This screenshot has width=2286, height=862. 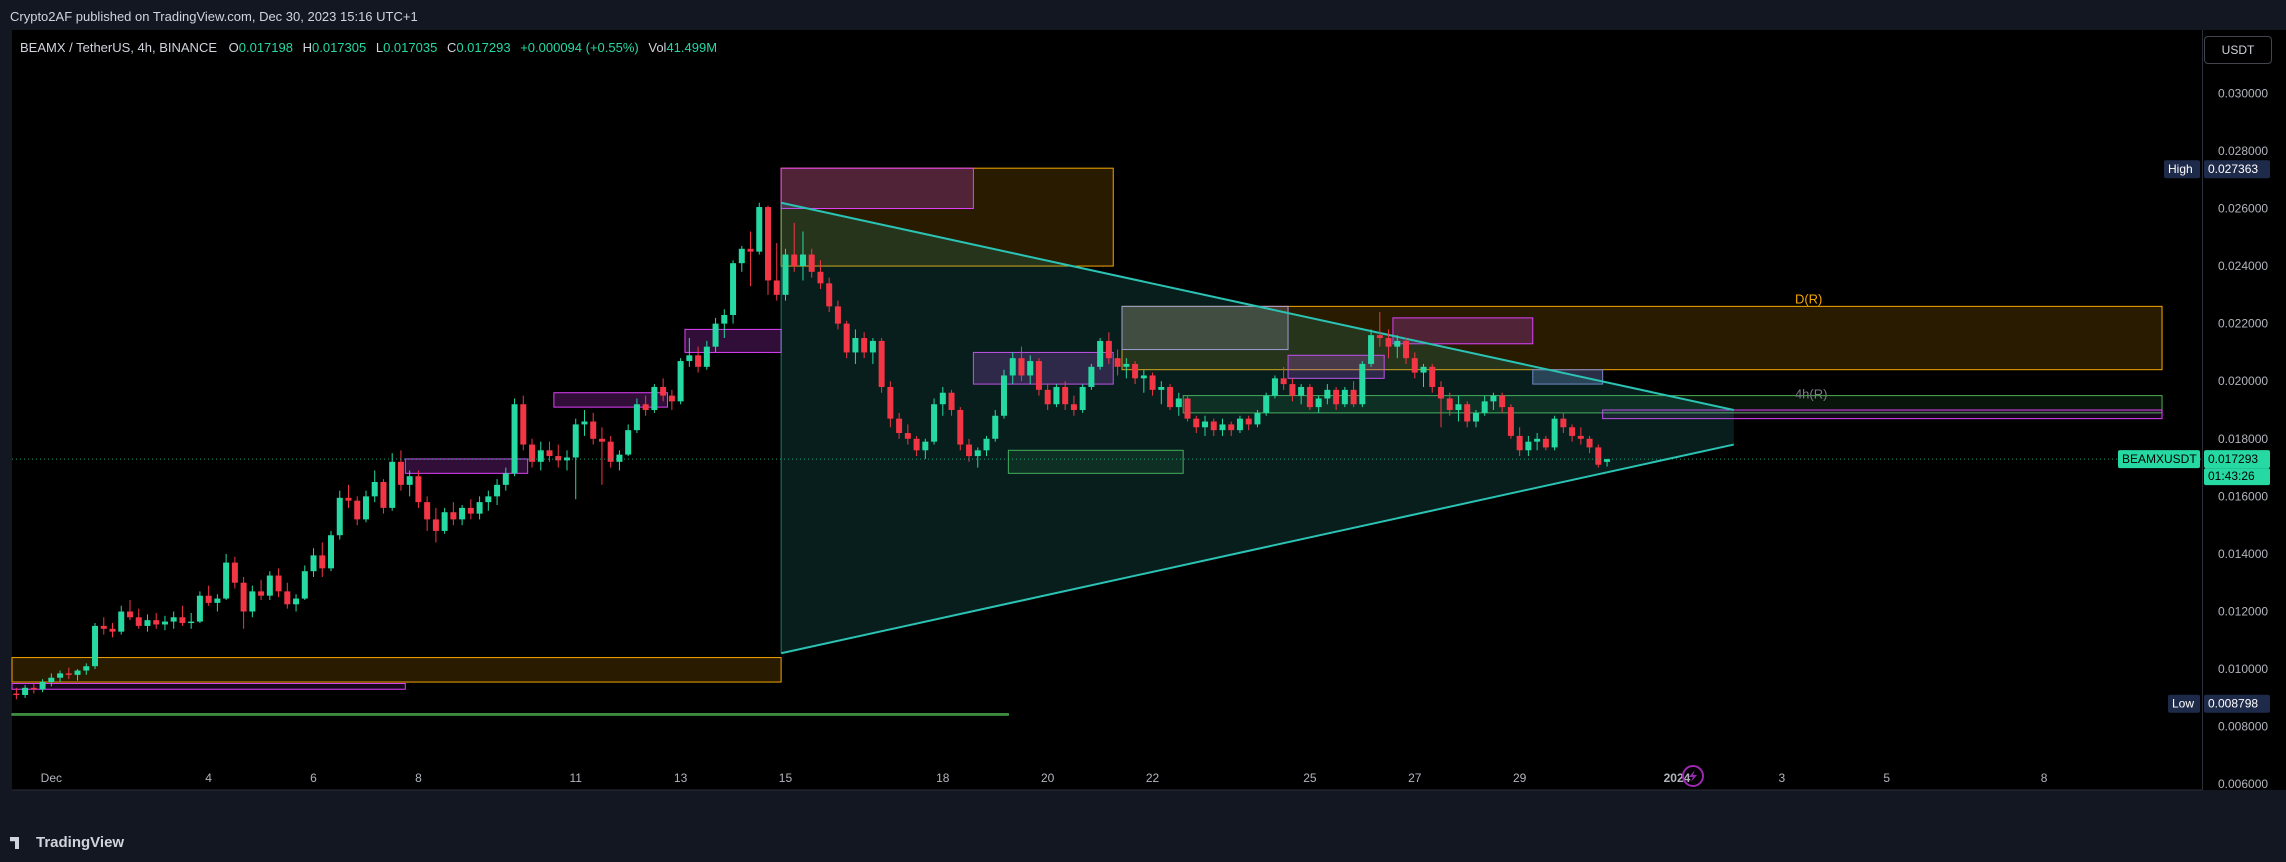 I want to click on x-tick-label: 11, so click(x=575, y=778).